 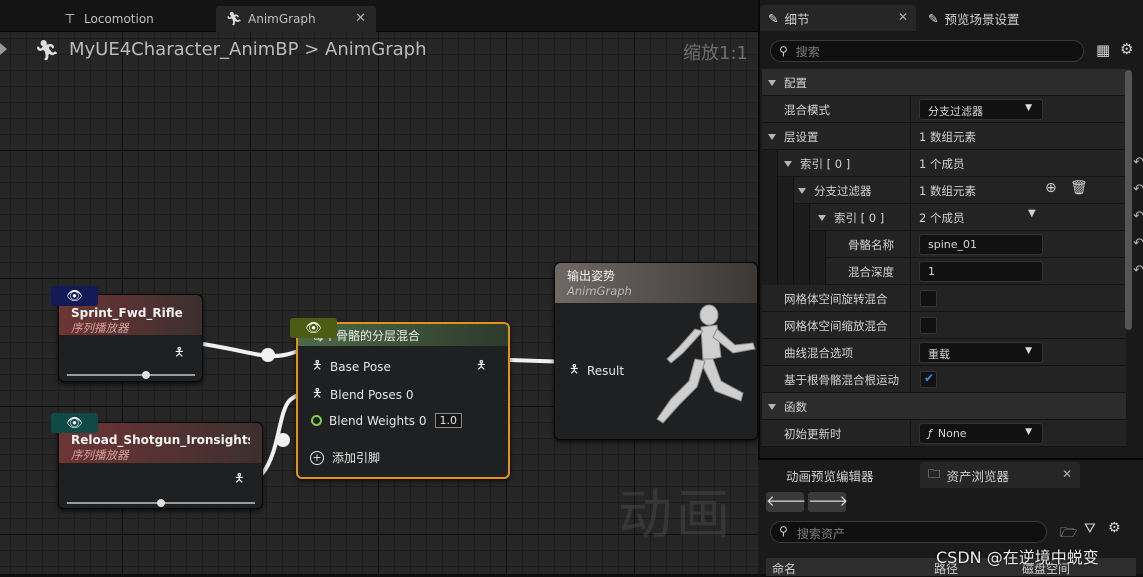 What do you see at coordinates (706, 364) in the screenshot?
I see `running-mannequin-icon` at bounding box center [706, 364].